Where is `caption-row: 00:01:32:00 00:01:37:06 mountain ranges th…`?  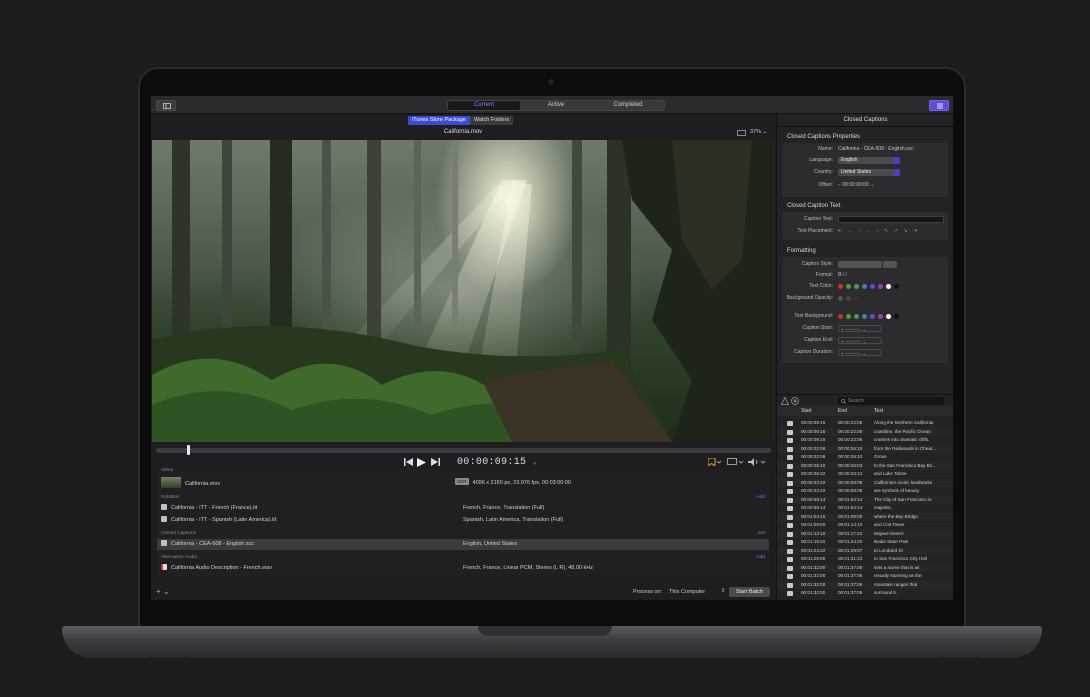 caption-row: 00:01:32:00 00:01:37:06 mountain ranges th… is located at coordinates (865, 584).